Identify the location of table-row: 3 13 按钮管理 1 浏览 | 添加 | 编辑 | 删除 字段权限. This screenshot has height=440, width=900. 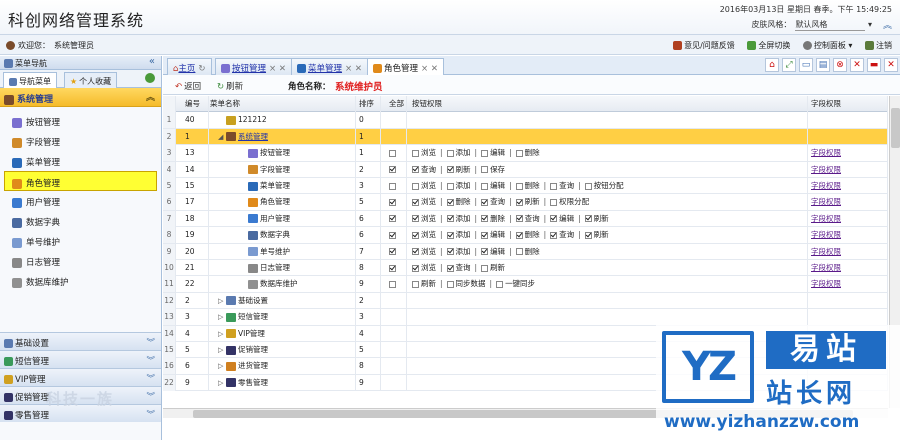
(525, 153).